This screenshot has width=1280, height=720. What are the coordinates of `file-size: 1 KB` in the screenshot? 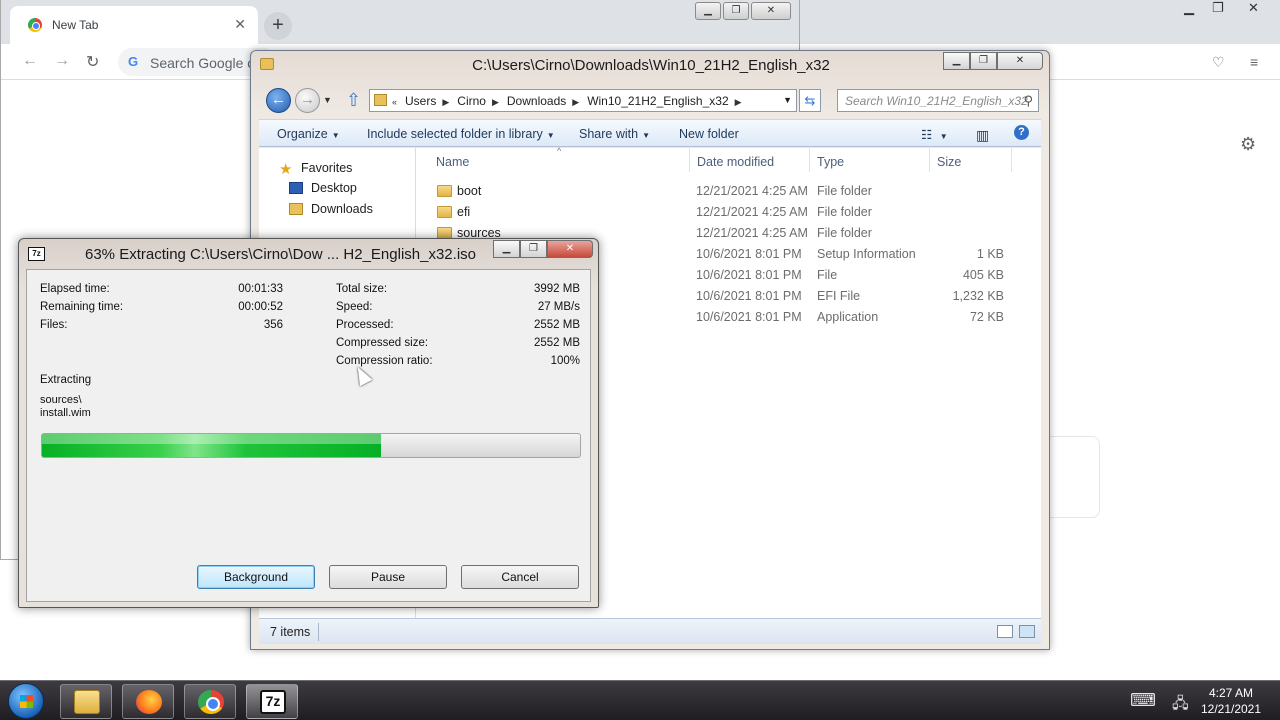 It's located at (990, 254).